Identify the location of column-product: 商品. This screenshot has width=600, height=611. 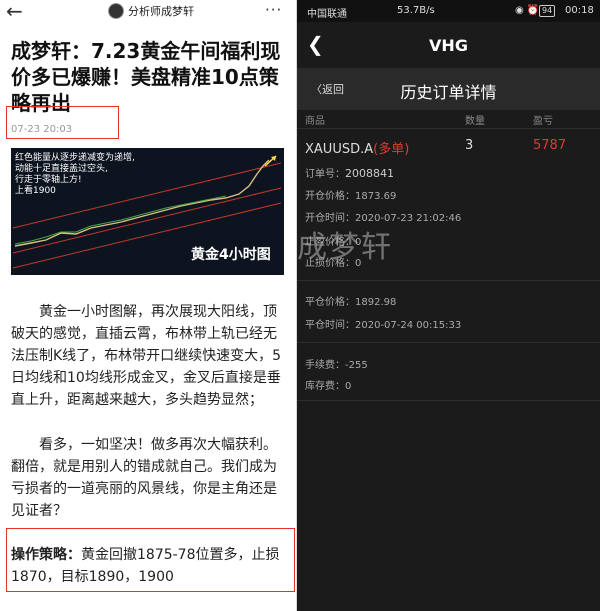
(315, 121).